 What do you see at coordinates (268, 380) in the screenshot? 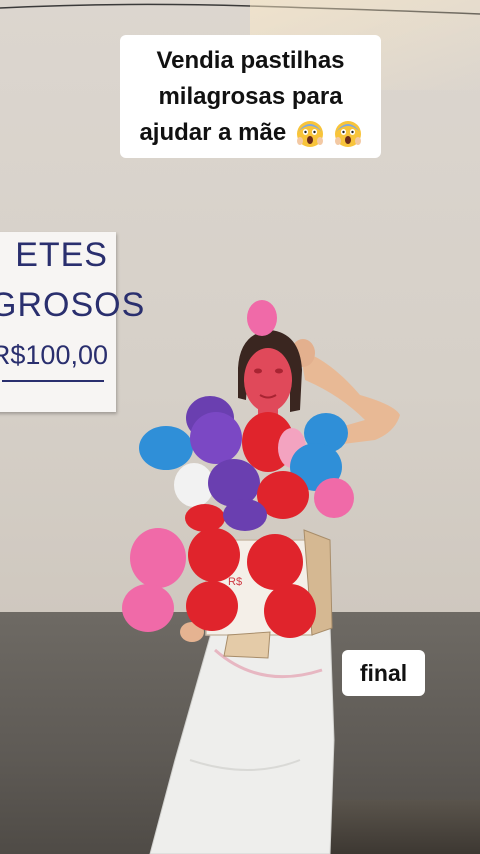
I see `painted-face` at bounding box center [268, 380].